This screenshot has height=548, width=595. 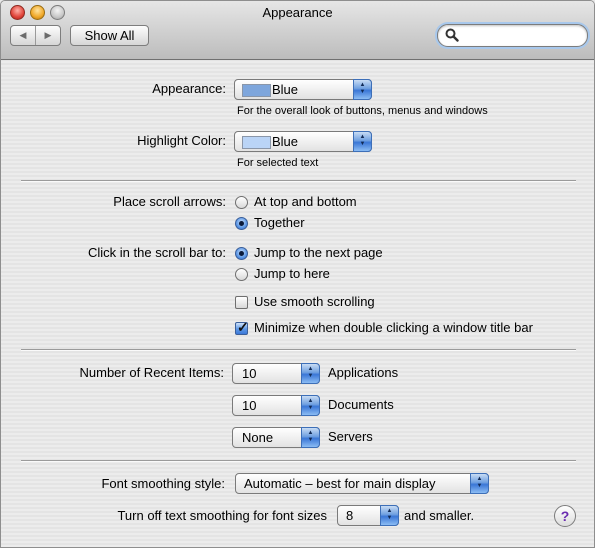 I want to click on scroll-bar-click-label: Click in the scroll bar to:, so click(x=157, y=252).